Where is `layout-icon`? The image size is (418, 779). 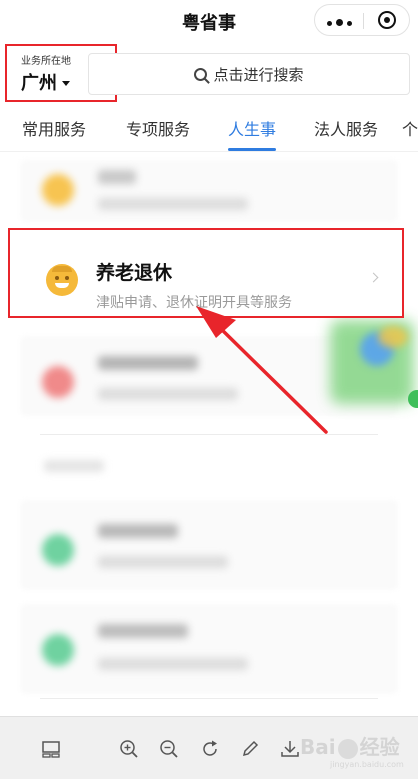
layout-icon is located at coordinates (51, 749).